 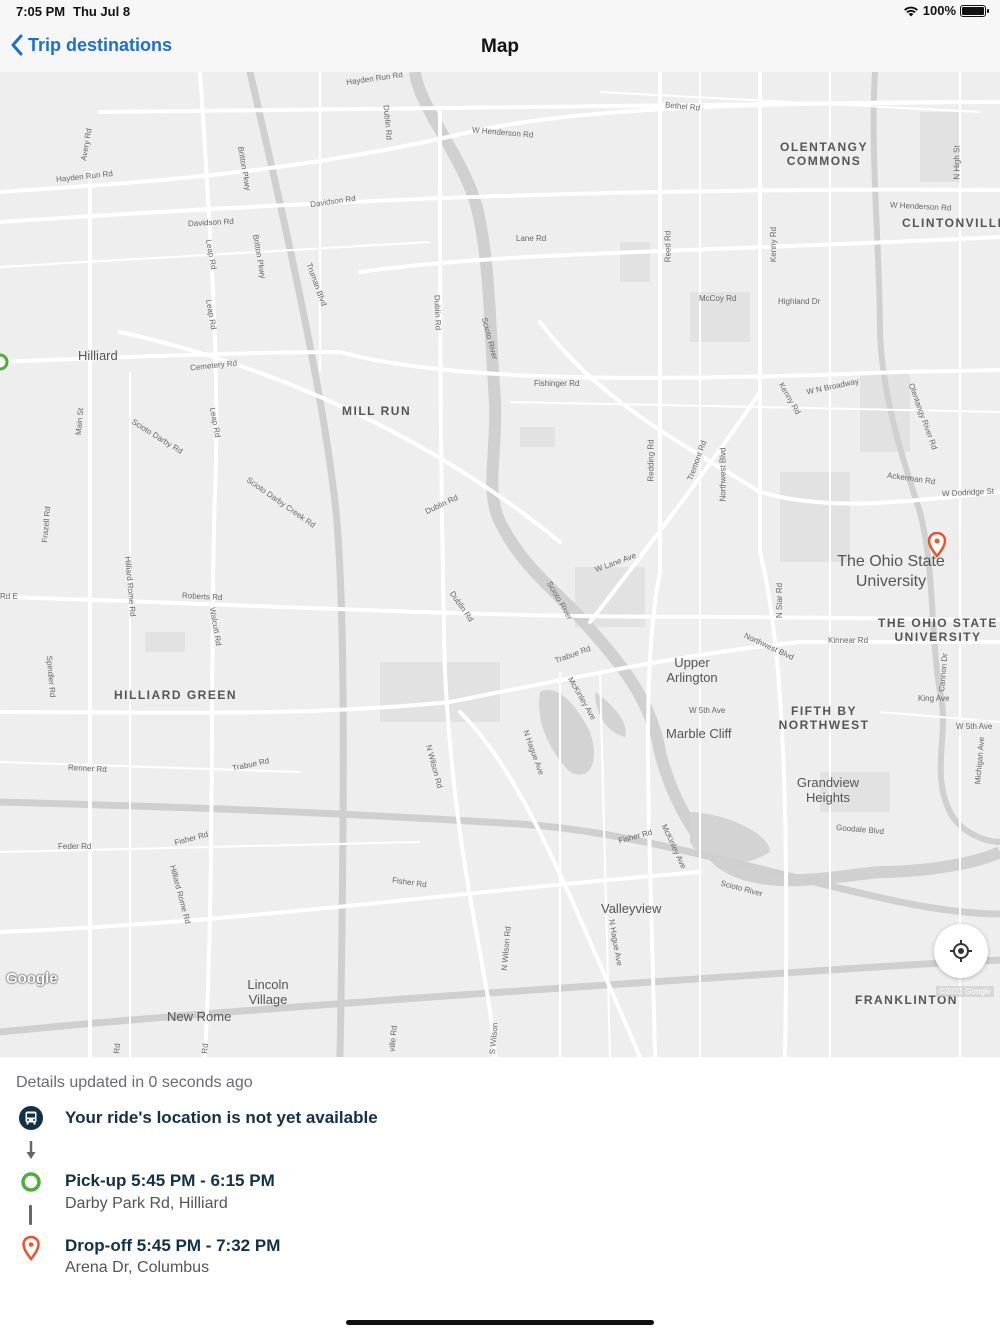 I want to click on map-road-label: Dublin Rd, so click(x=437, y=312).